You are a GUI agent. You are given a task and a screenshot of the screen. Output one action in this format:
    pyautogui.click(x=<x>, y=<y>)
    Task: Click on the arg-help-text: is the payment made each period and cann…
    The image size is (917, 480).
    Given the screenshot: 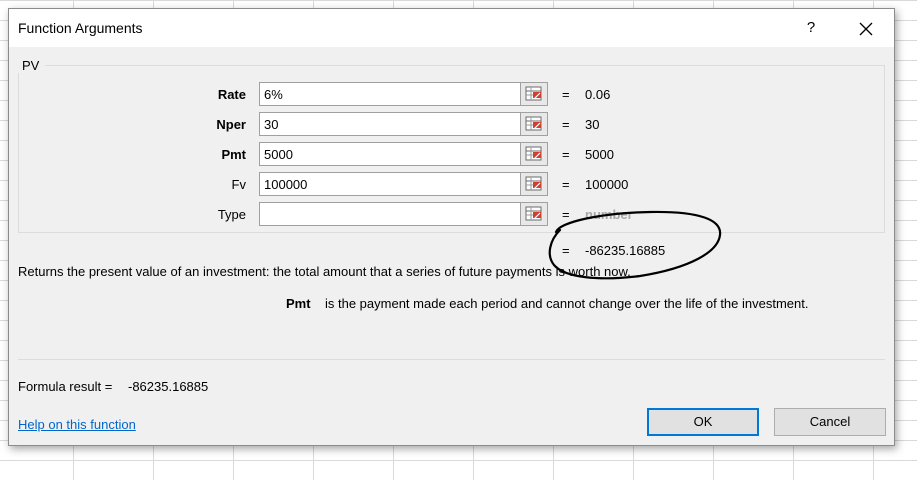 What is the action you would take?
    pyautogui.click(x=567, y=303)
    